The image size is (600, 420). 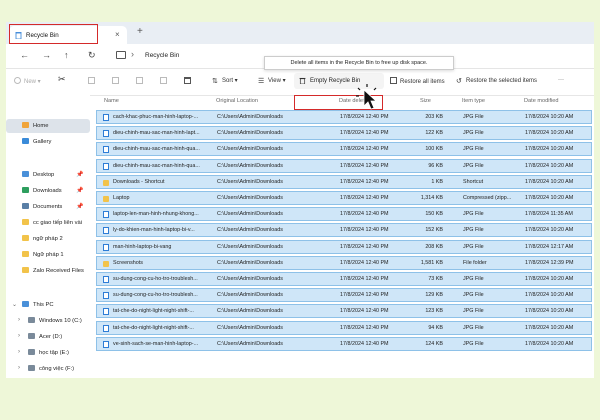 What do you see at coordinates (141, 81) in the screenshot?
I see `rename-icon` at bounding box center [141, 81].